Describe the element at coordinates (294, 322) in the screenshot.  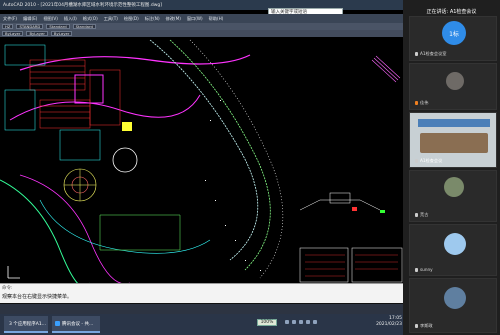
I see `volume-icon` at that location.